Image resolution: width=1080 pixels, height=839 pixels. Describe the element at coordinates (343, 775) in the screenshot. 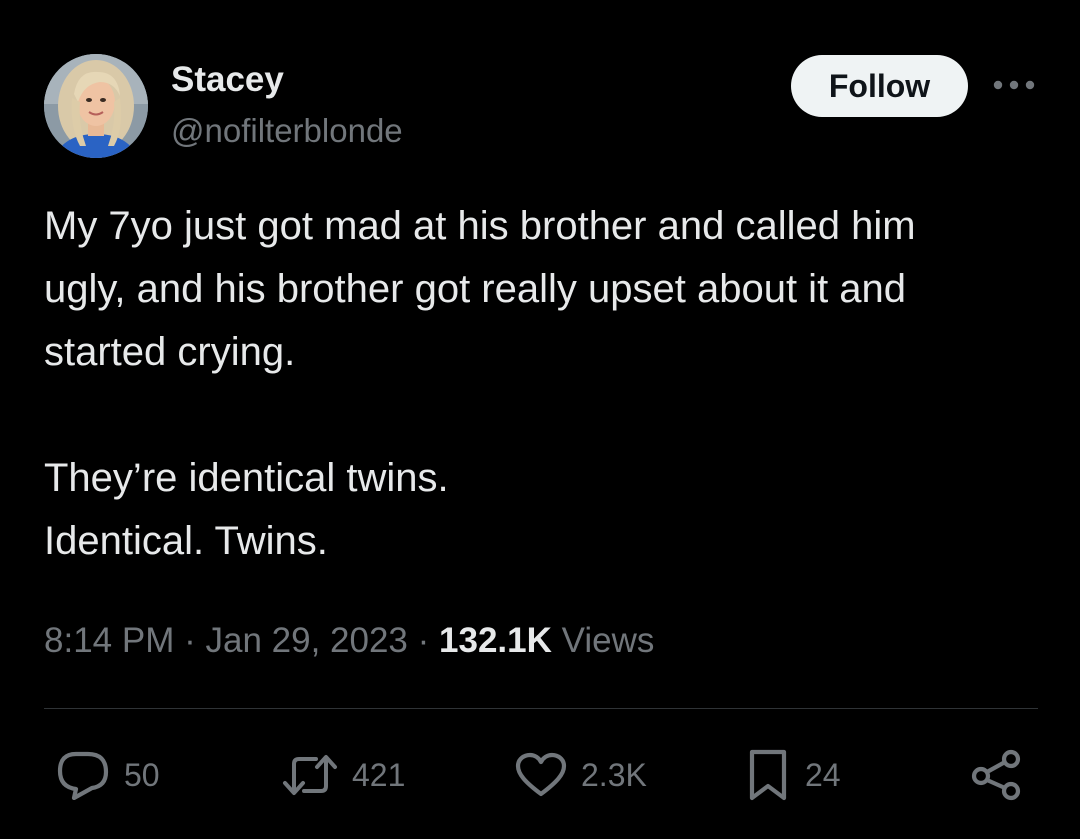

I see `retweet-button: 421` at that location.